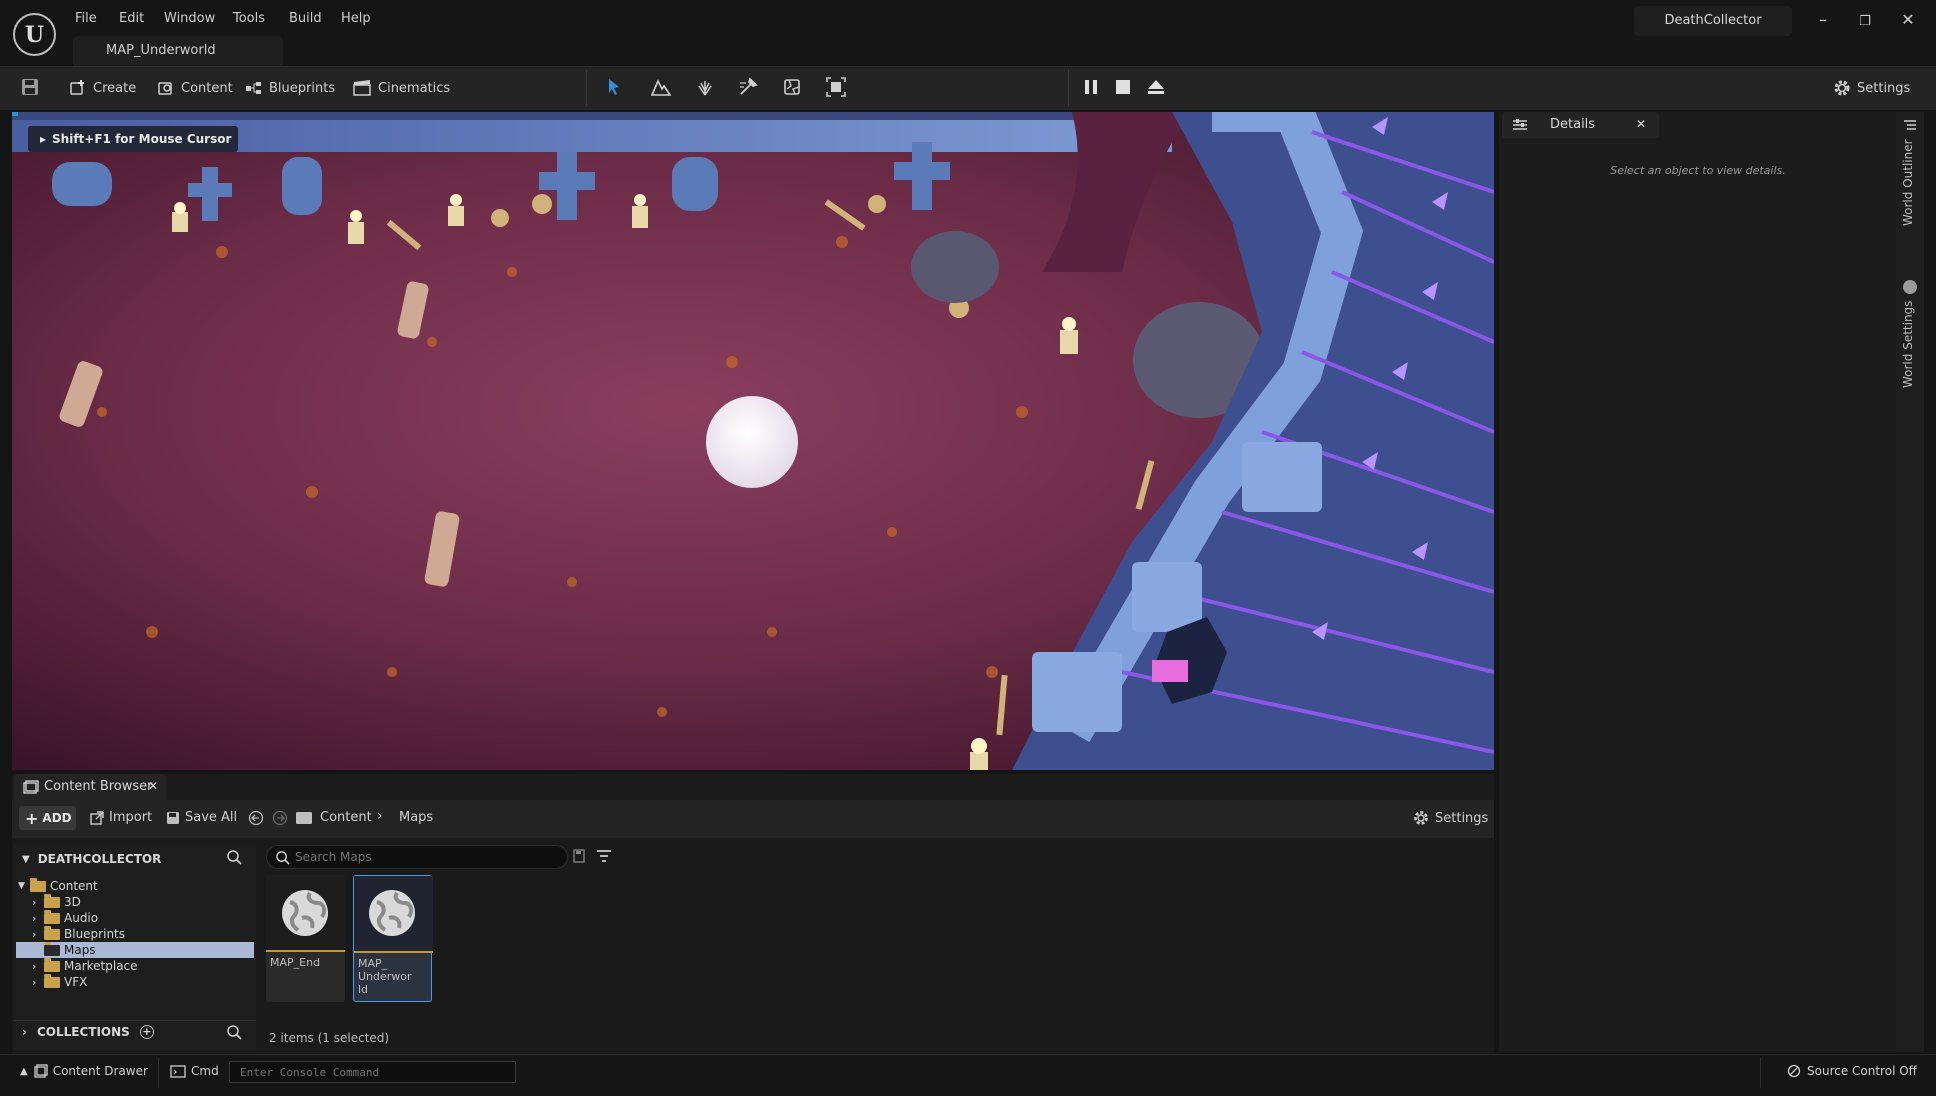 This screenshot has height=1096, width=1936. I want to click on pause-icon, so click(1091, 87).